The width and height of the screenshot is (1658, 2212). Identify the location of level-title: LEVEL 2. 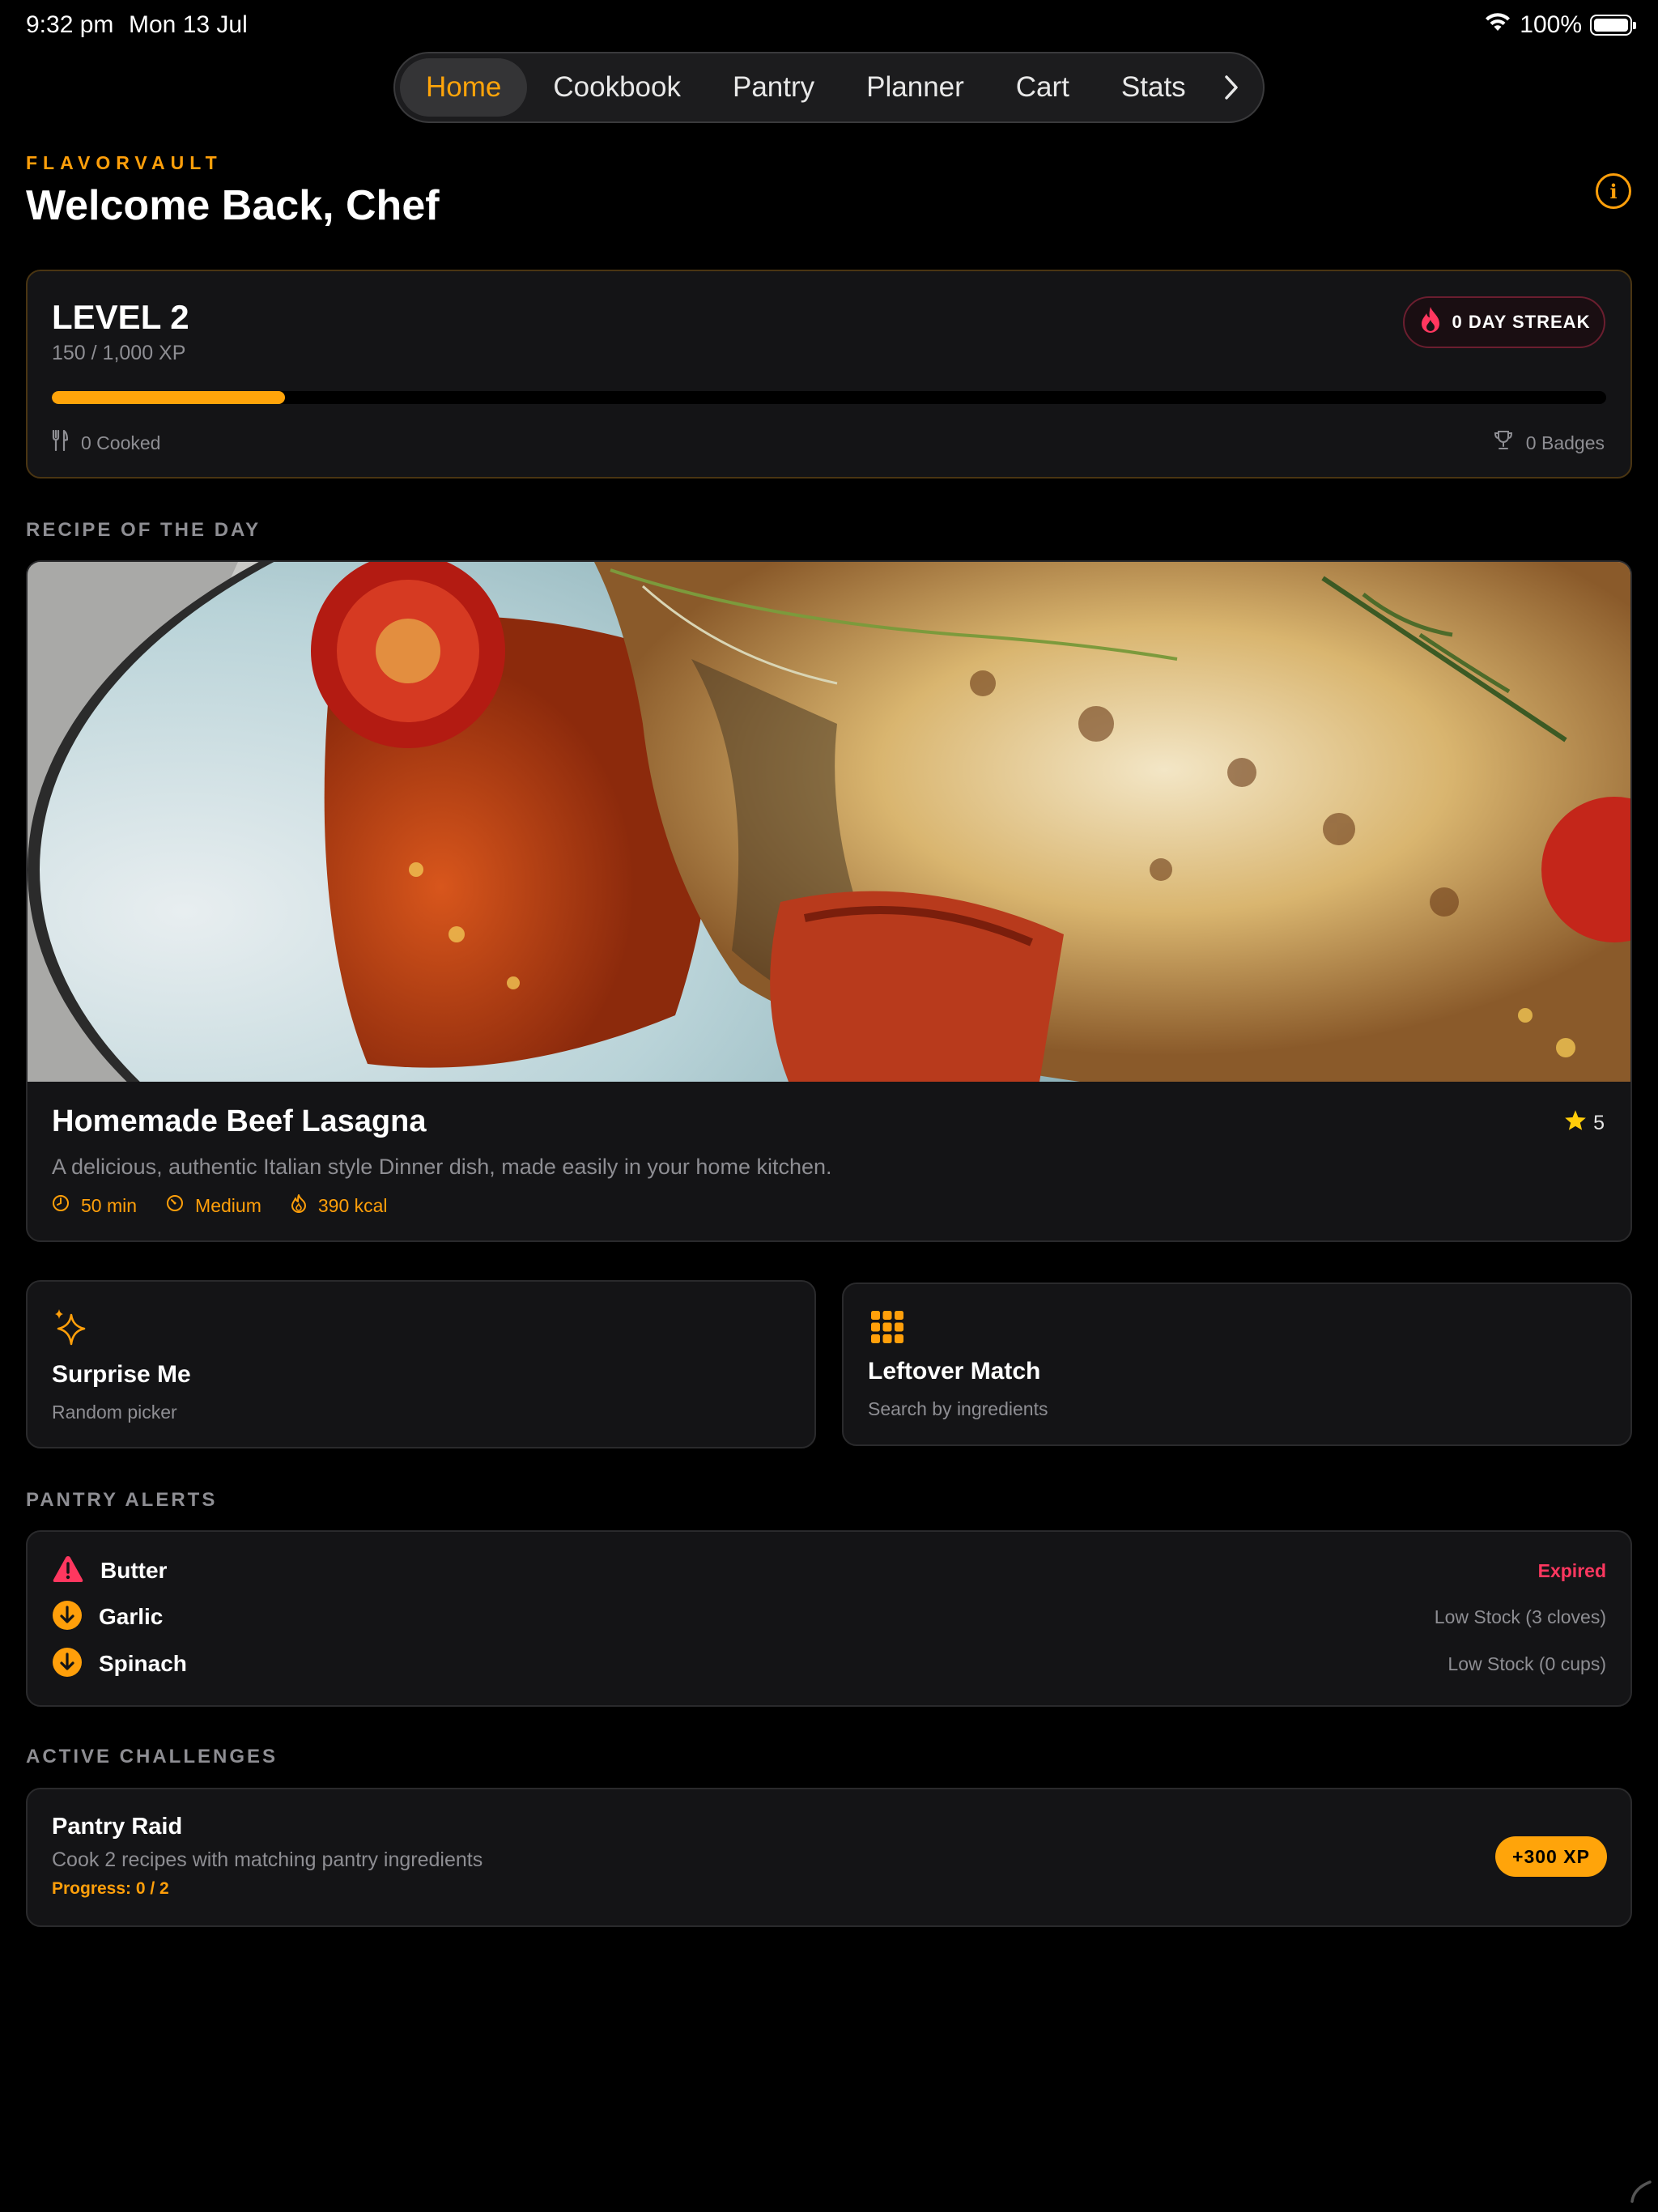
(120, 317).